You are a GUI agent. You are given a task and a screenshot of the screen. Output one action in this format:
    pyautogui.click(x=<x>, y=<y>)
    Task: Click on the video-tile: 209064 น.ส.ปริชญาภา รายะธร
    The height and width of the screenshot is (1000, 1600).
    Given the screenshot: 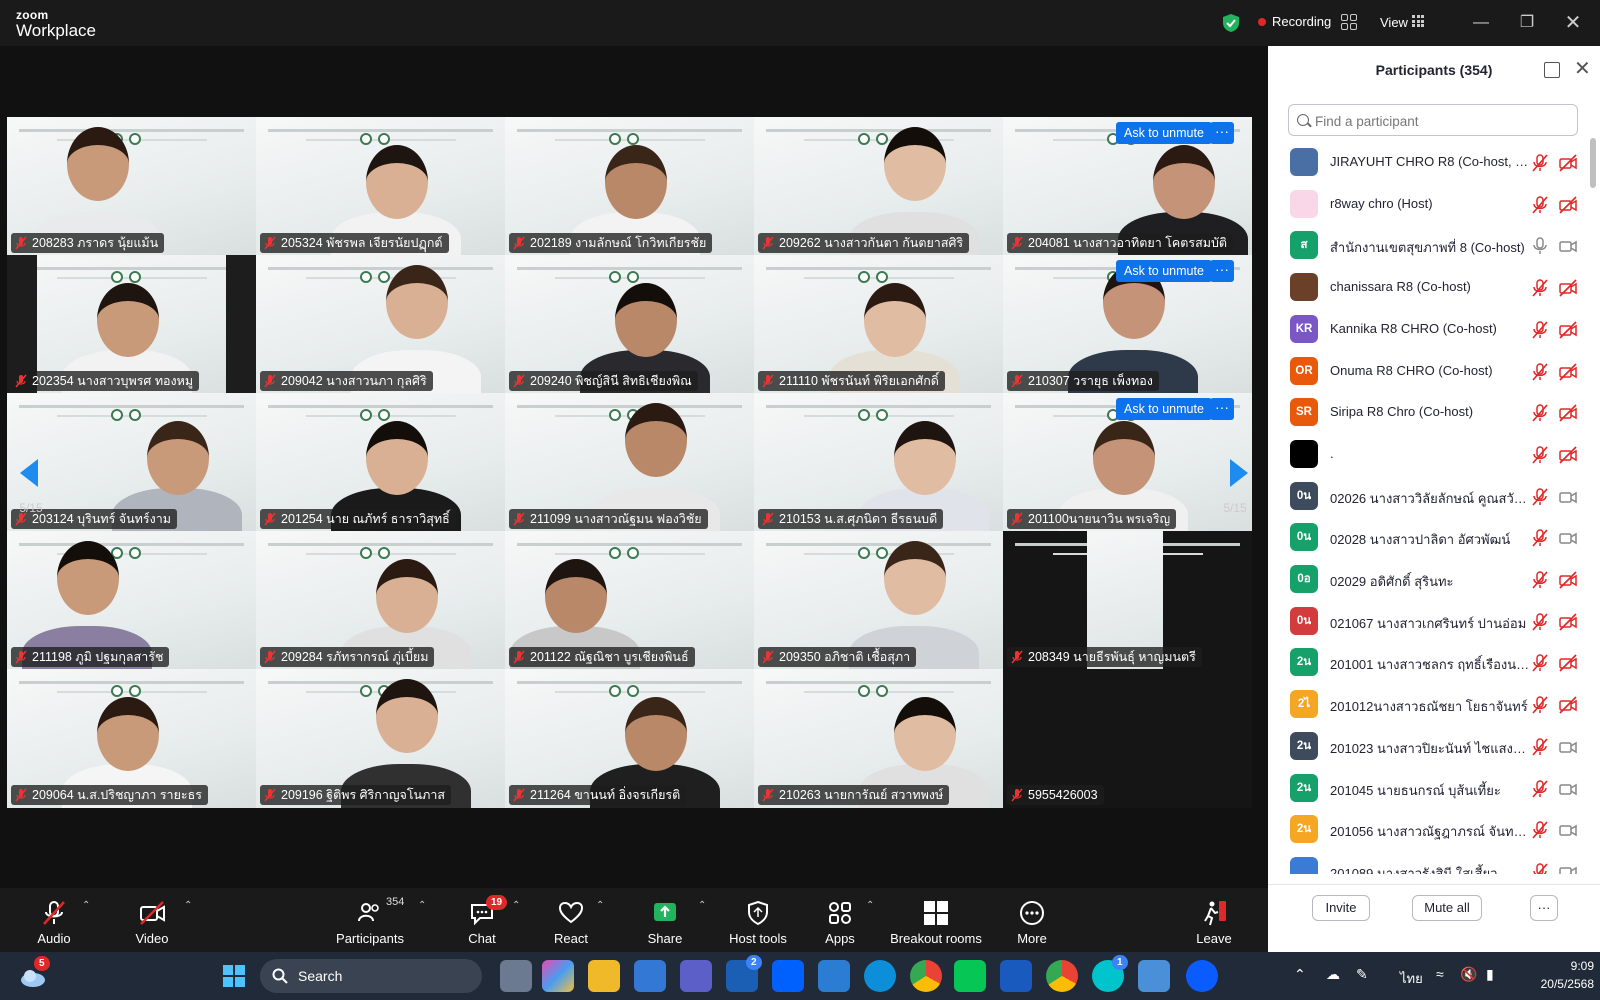 What is the action you would take?
    pyautogui.click(x=131, y=738)
    